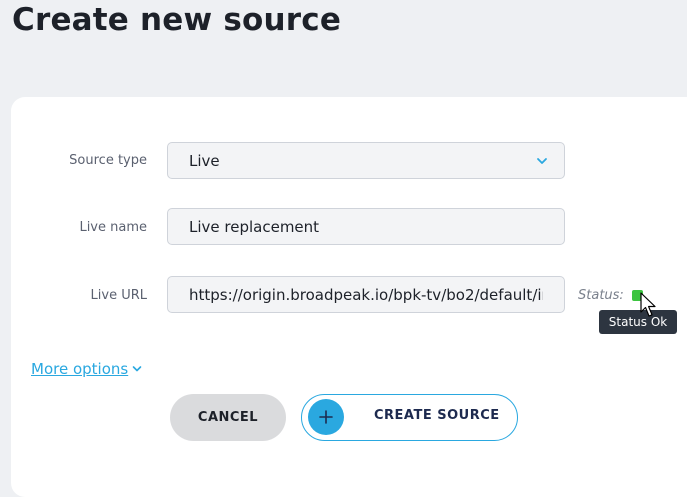 This screenshot has width=687, height=497. I want to click on create-source-label: CREATE SOURCE, so click(437, 415).